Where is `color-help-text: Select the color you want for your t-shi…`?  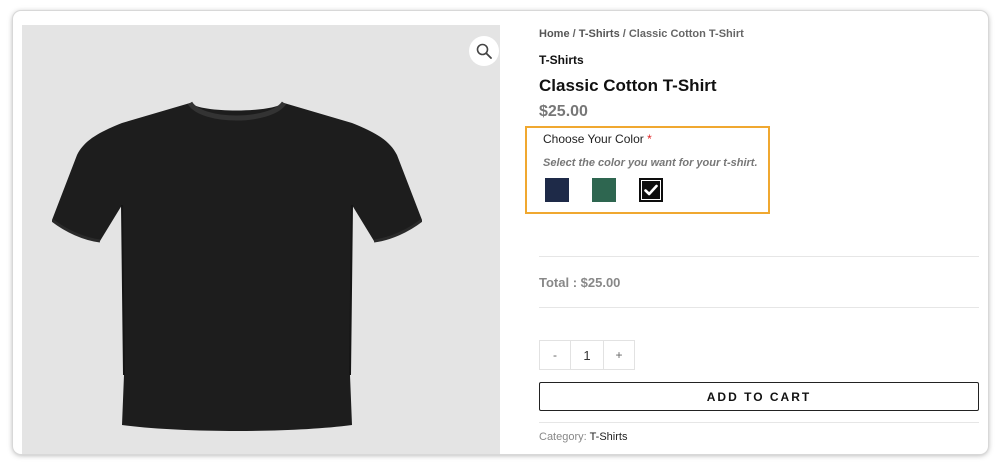 color-help-text: Select the color you want for your t-shi… is located at coordinates (650, 163).